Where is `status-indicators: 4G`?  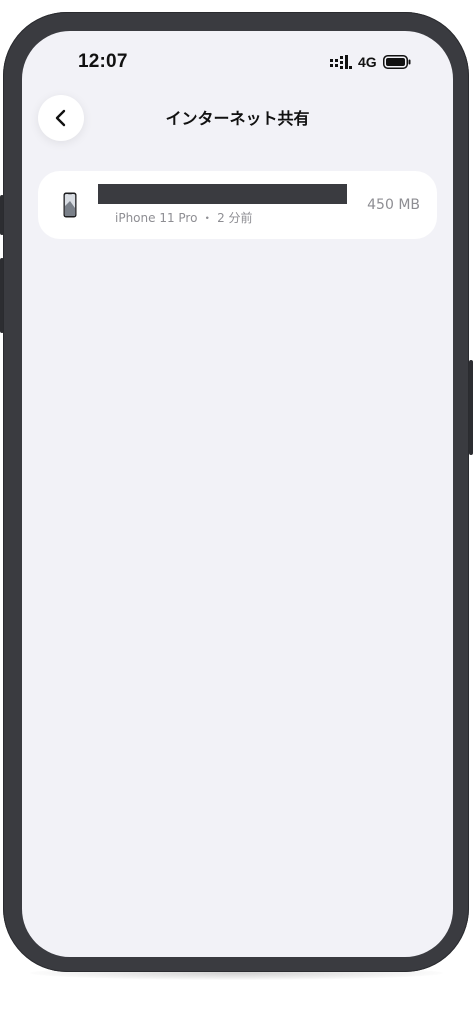 status-indicators: 4G is located at coordinates (370, 62).